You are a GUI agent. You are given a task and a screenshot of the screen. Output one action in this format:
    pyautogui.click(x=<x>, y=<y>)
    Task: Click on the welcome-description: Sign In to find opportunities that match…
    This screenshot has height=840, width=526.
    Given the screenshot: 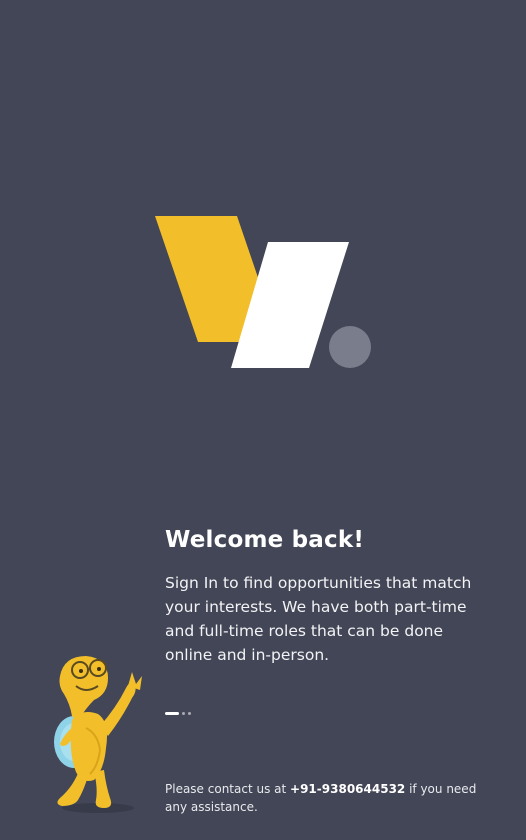 What is the action you would take?
    pyautogui.click(x=318, y=619)
    